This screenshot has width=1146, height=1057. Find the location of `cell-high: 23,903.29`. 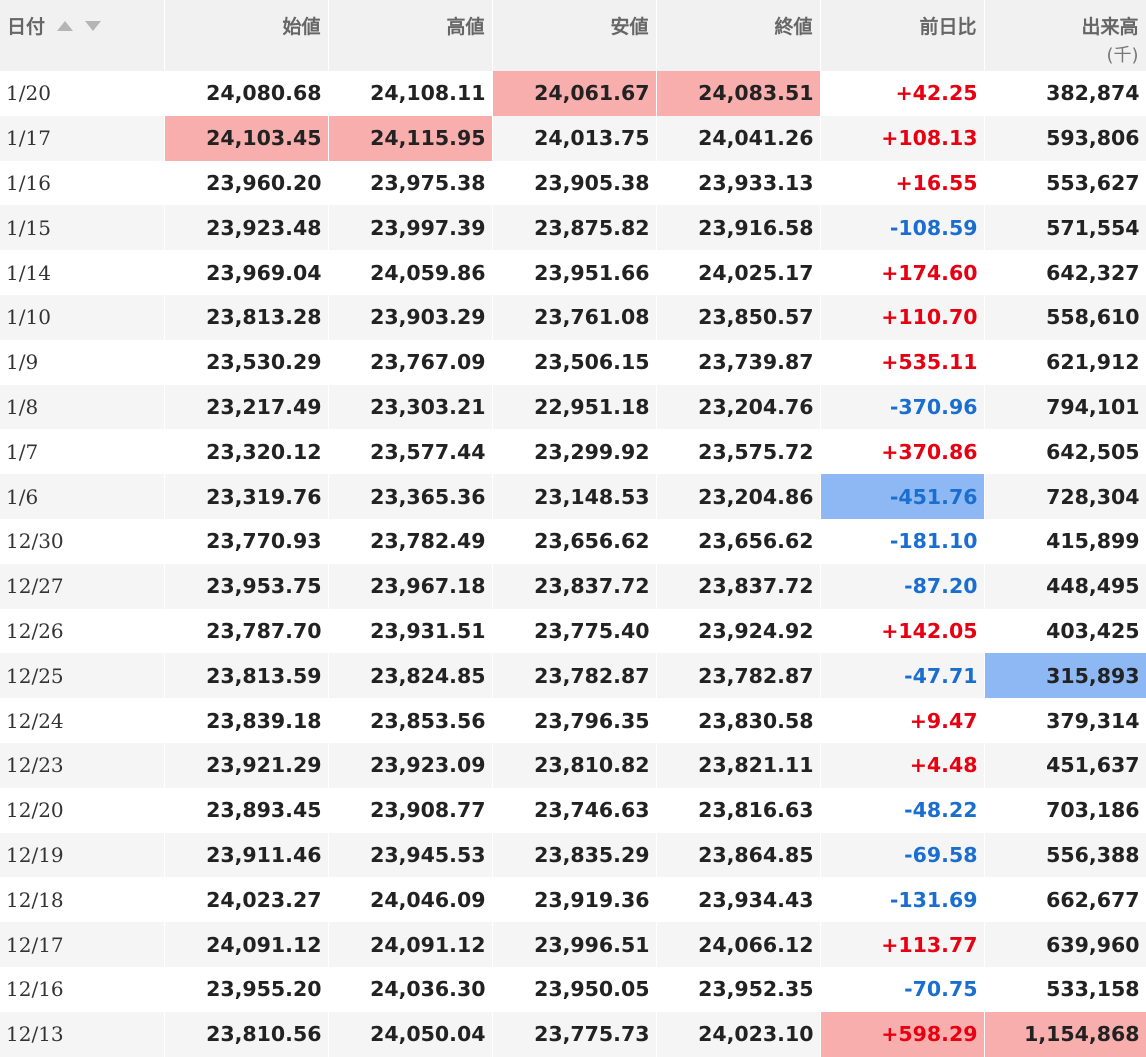

cell-high: 23,903.29 is located at coordinates (410, 317).